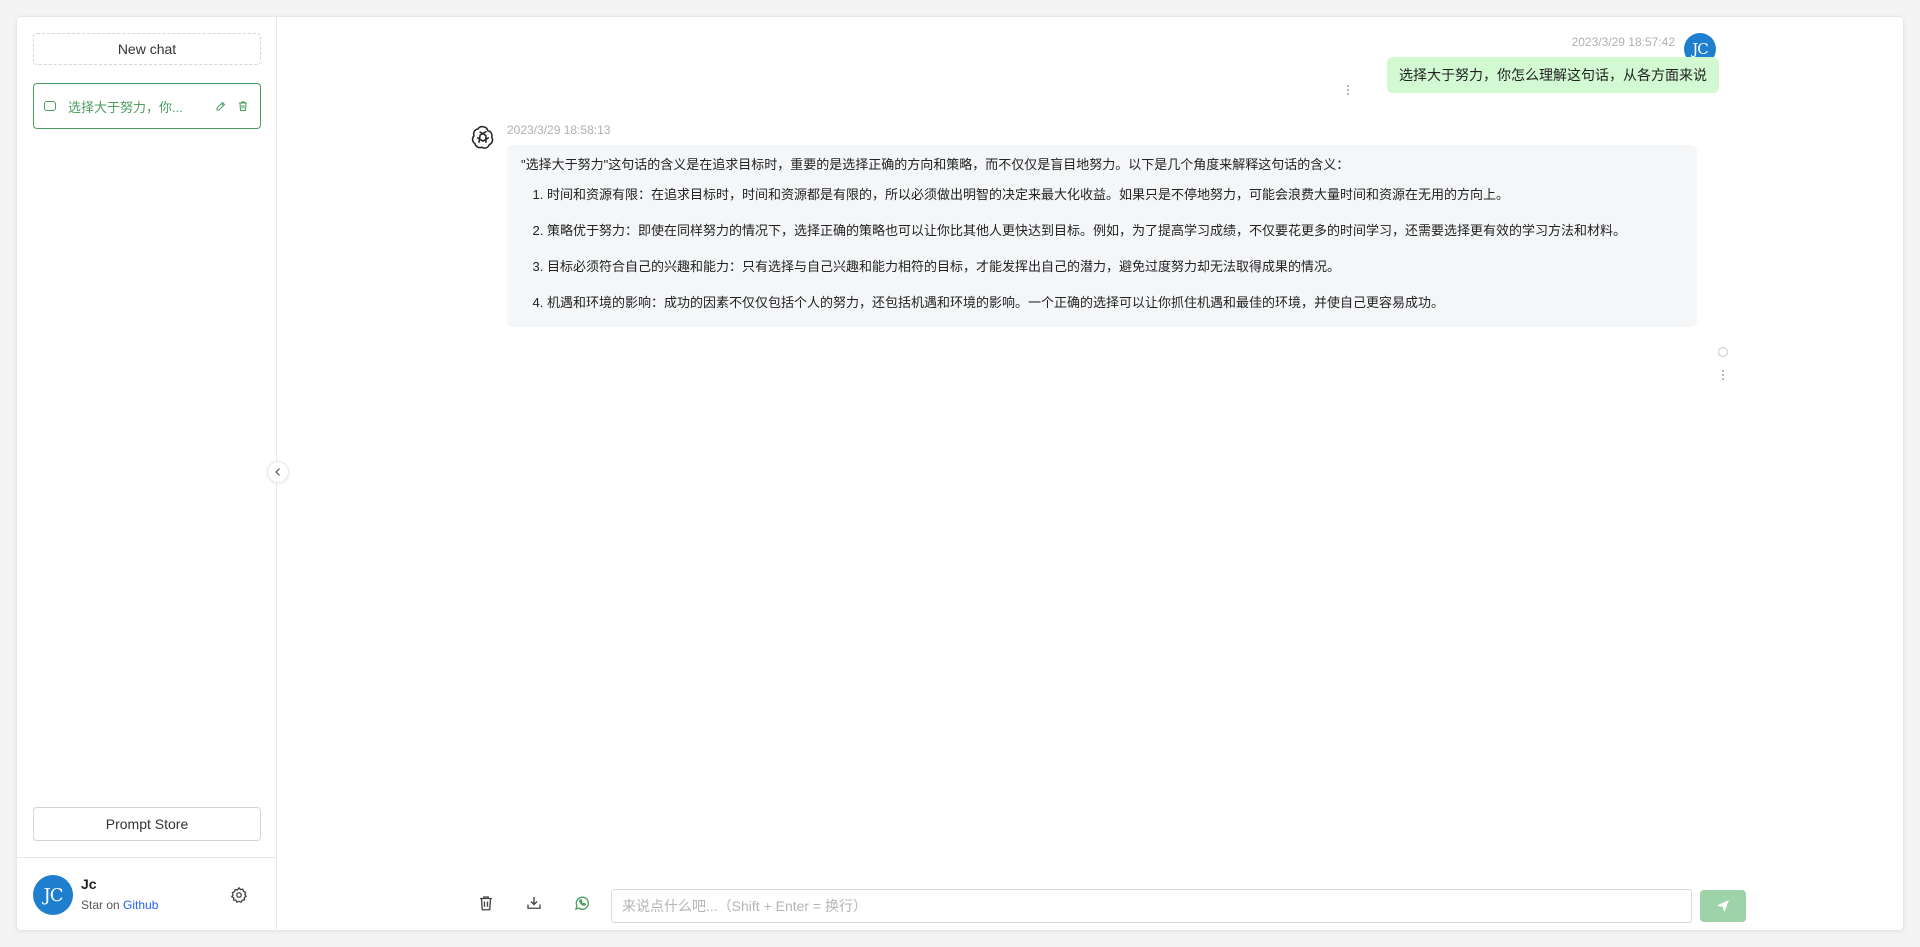 The image size is (1920, 947). Describe the element at coordinates (534, 903) in the screenshot. I see `download-icon` at that location.